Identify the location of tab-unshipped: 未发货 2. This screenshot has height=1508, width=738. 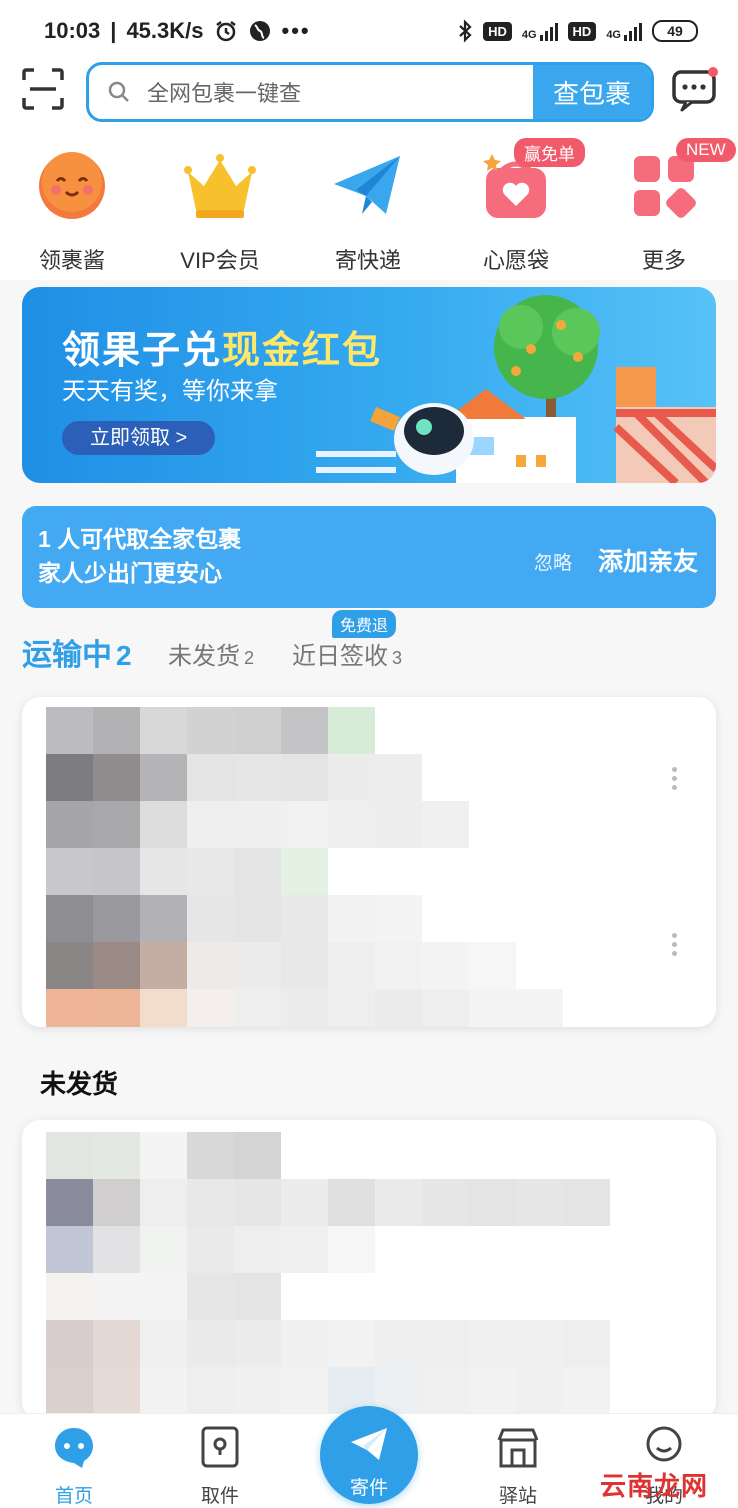
(211, 653).